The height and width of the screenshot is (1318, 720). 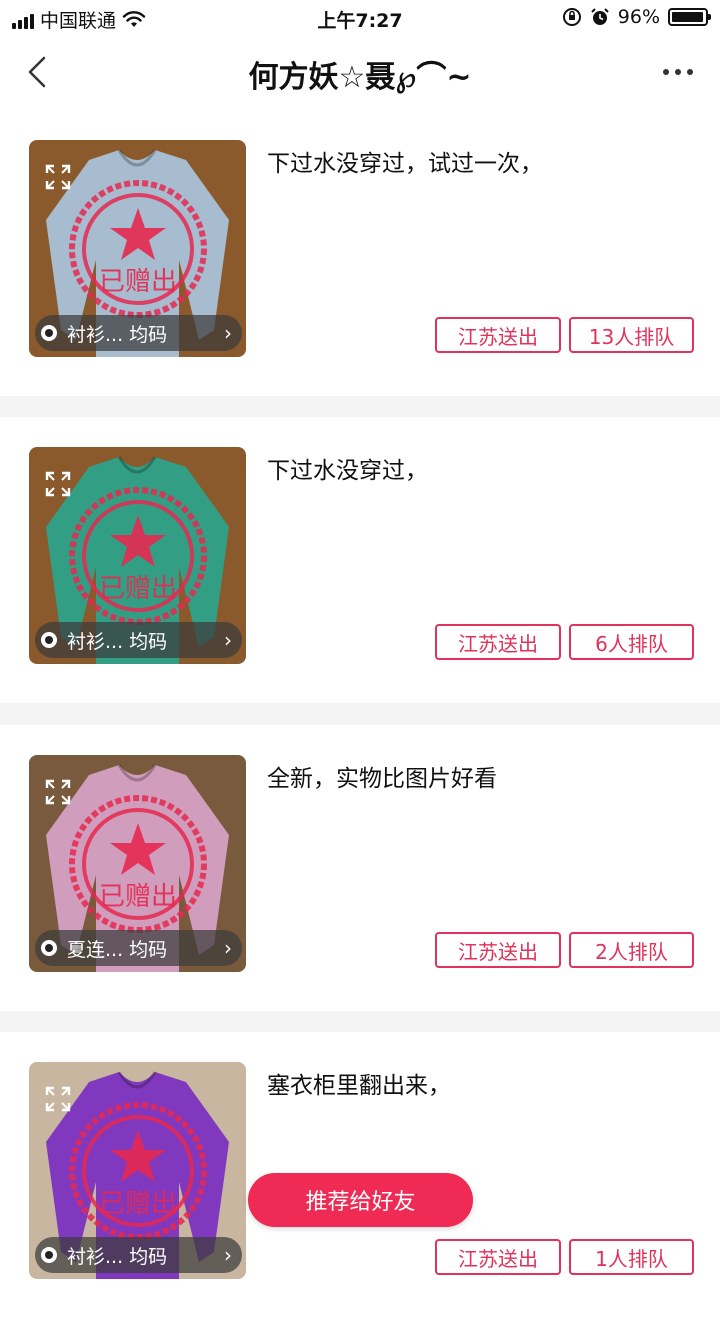 What do you see at coordinates (638, 17) in the screenshot?
I see `battery-percent: 96%` at bounding box center [638, 17].